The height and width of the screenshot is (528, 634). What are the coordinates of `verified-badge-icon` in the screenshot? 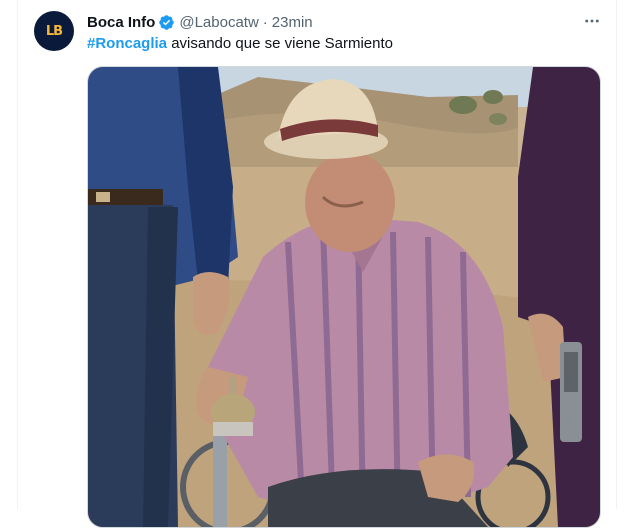 It's located at (166, 22).